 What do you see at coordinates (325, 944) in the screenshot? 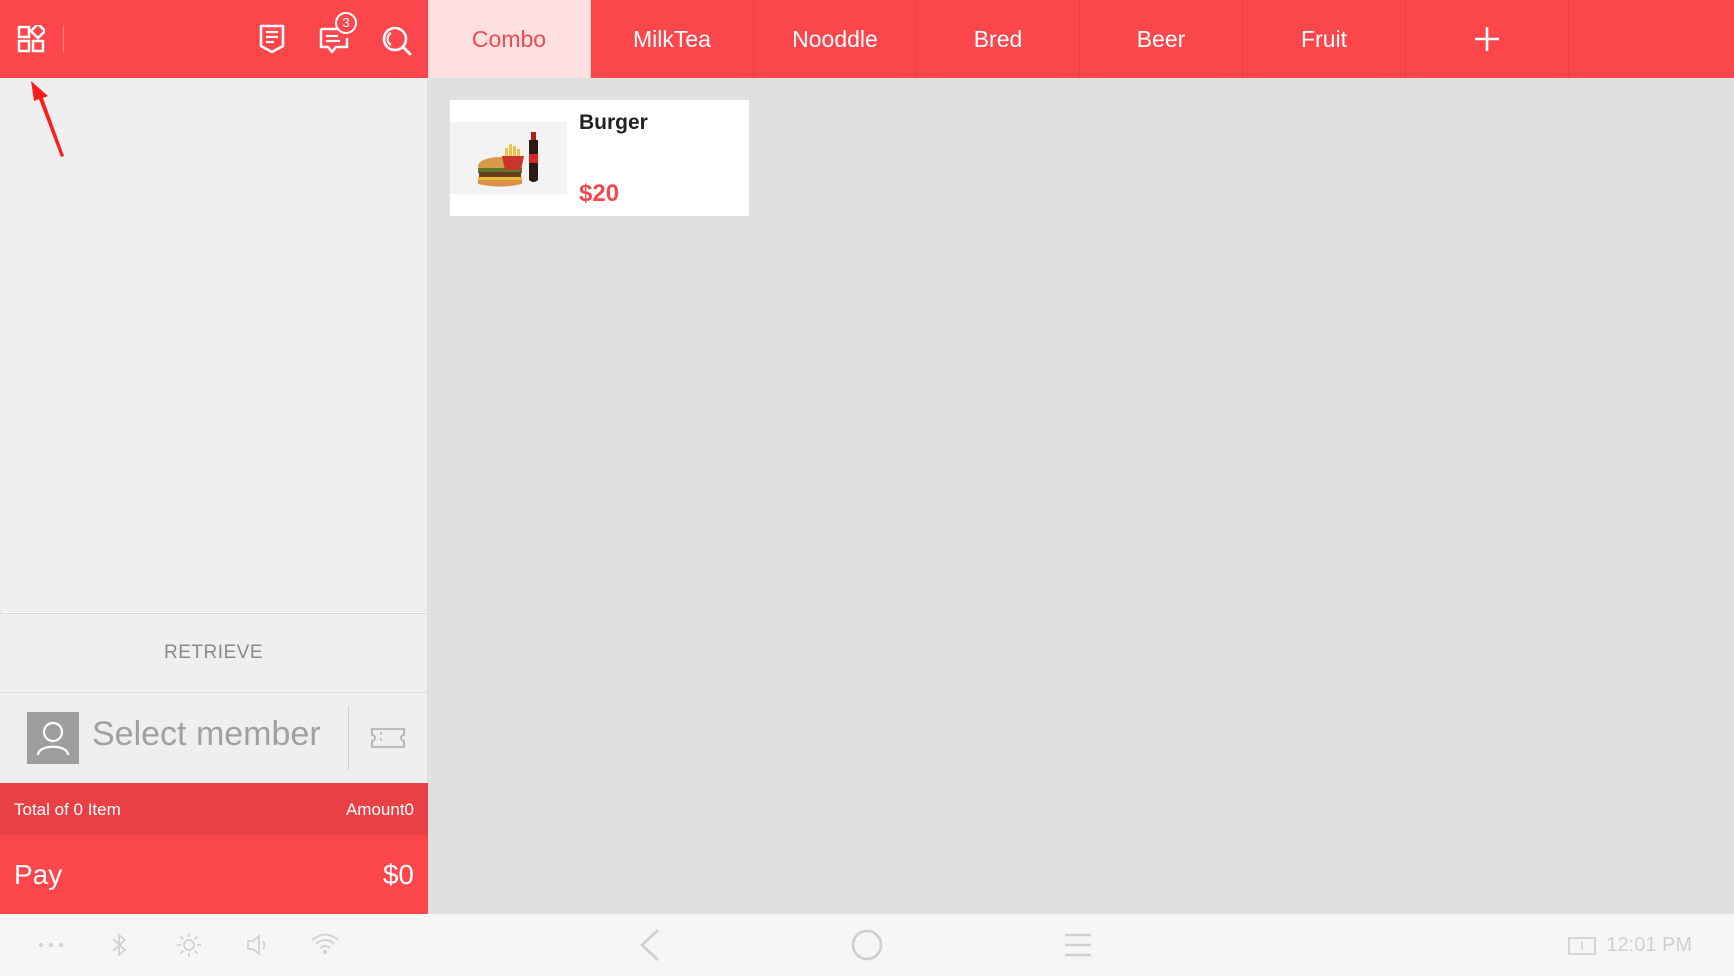
I see `wifi-icon` at bounding box center [325, 944].